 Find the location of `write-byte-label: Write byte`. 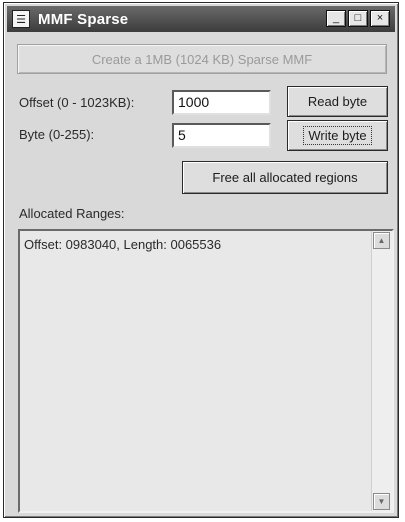

write-byte-label: Write byte is located at coordinates (337, 135).